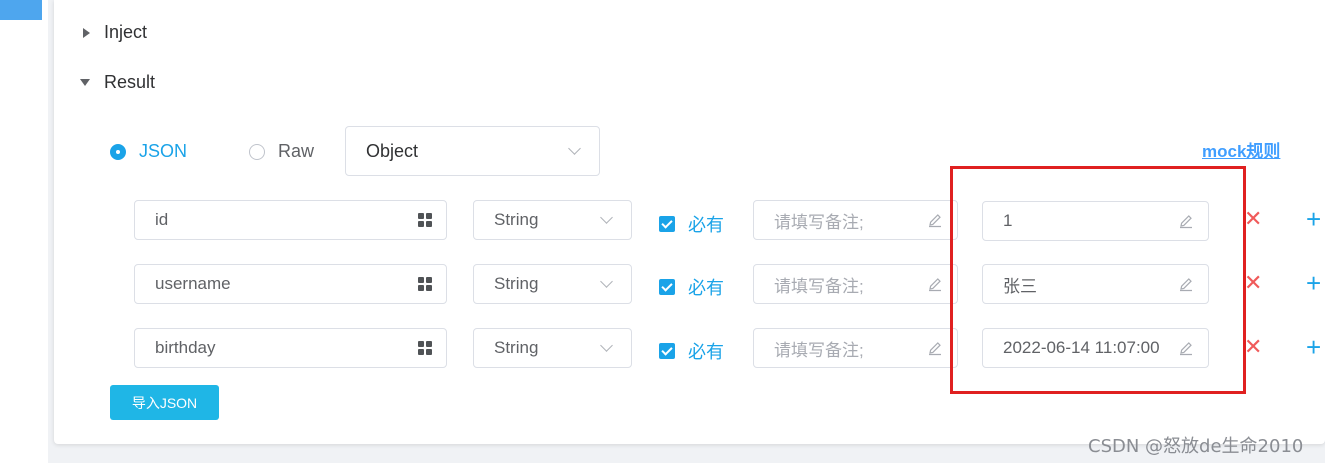  I want to click on caret-down-icon, so click(85, 82).